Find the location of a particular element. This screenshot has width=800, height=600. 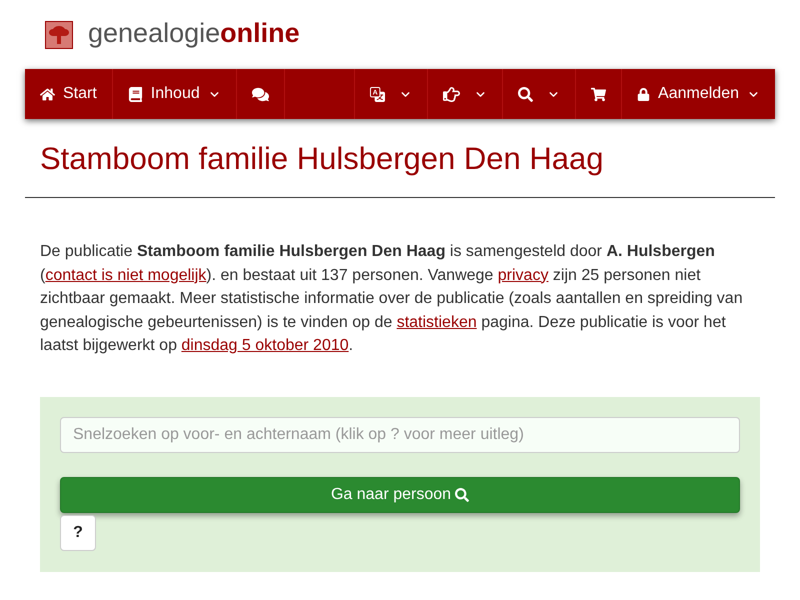

translate-icon is located at coordinates (378, 94).